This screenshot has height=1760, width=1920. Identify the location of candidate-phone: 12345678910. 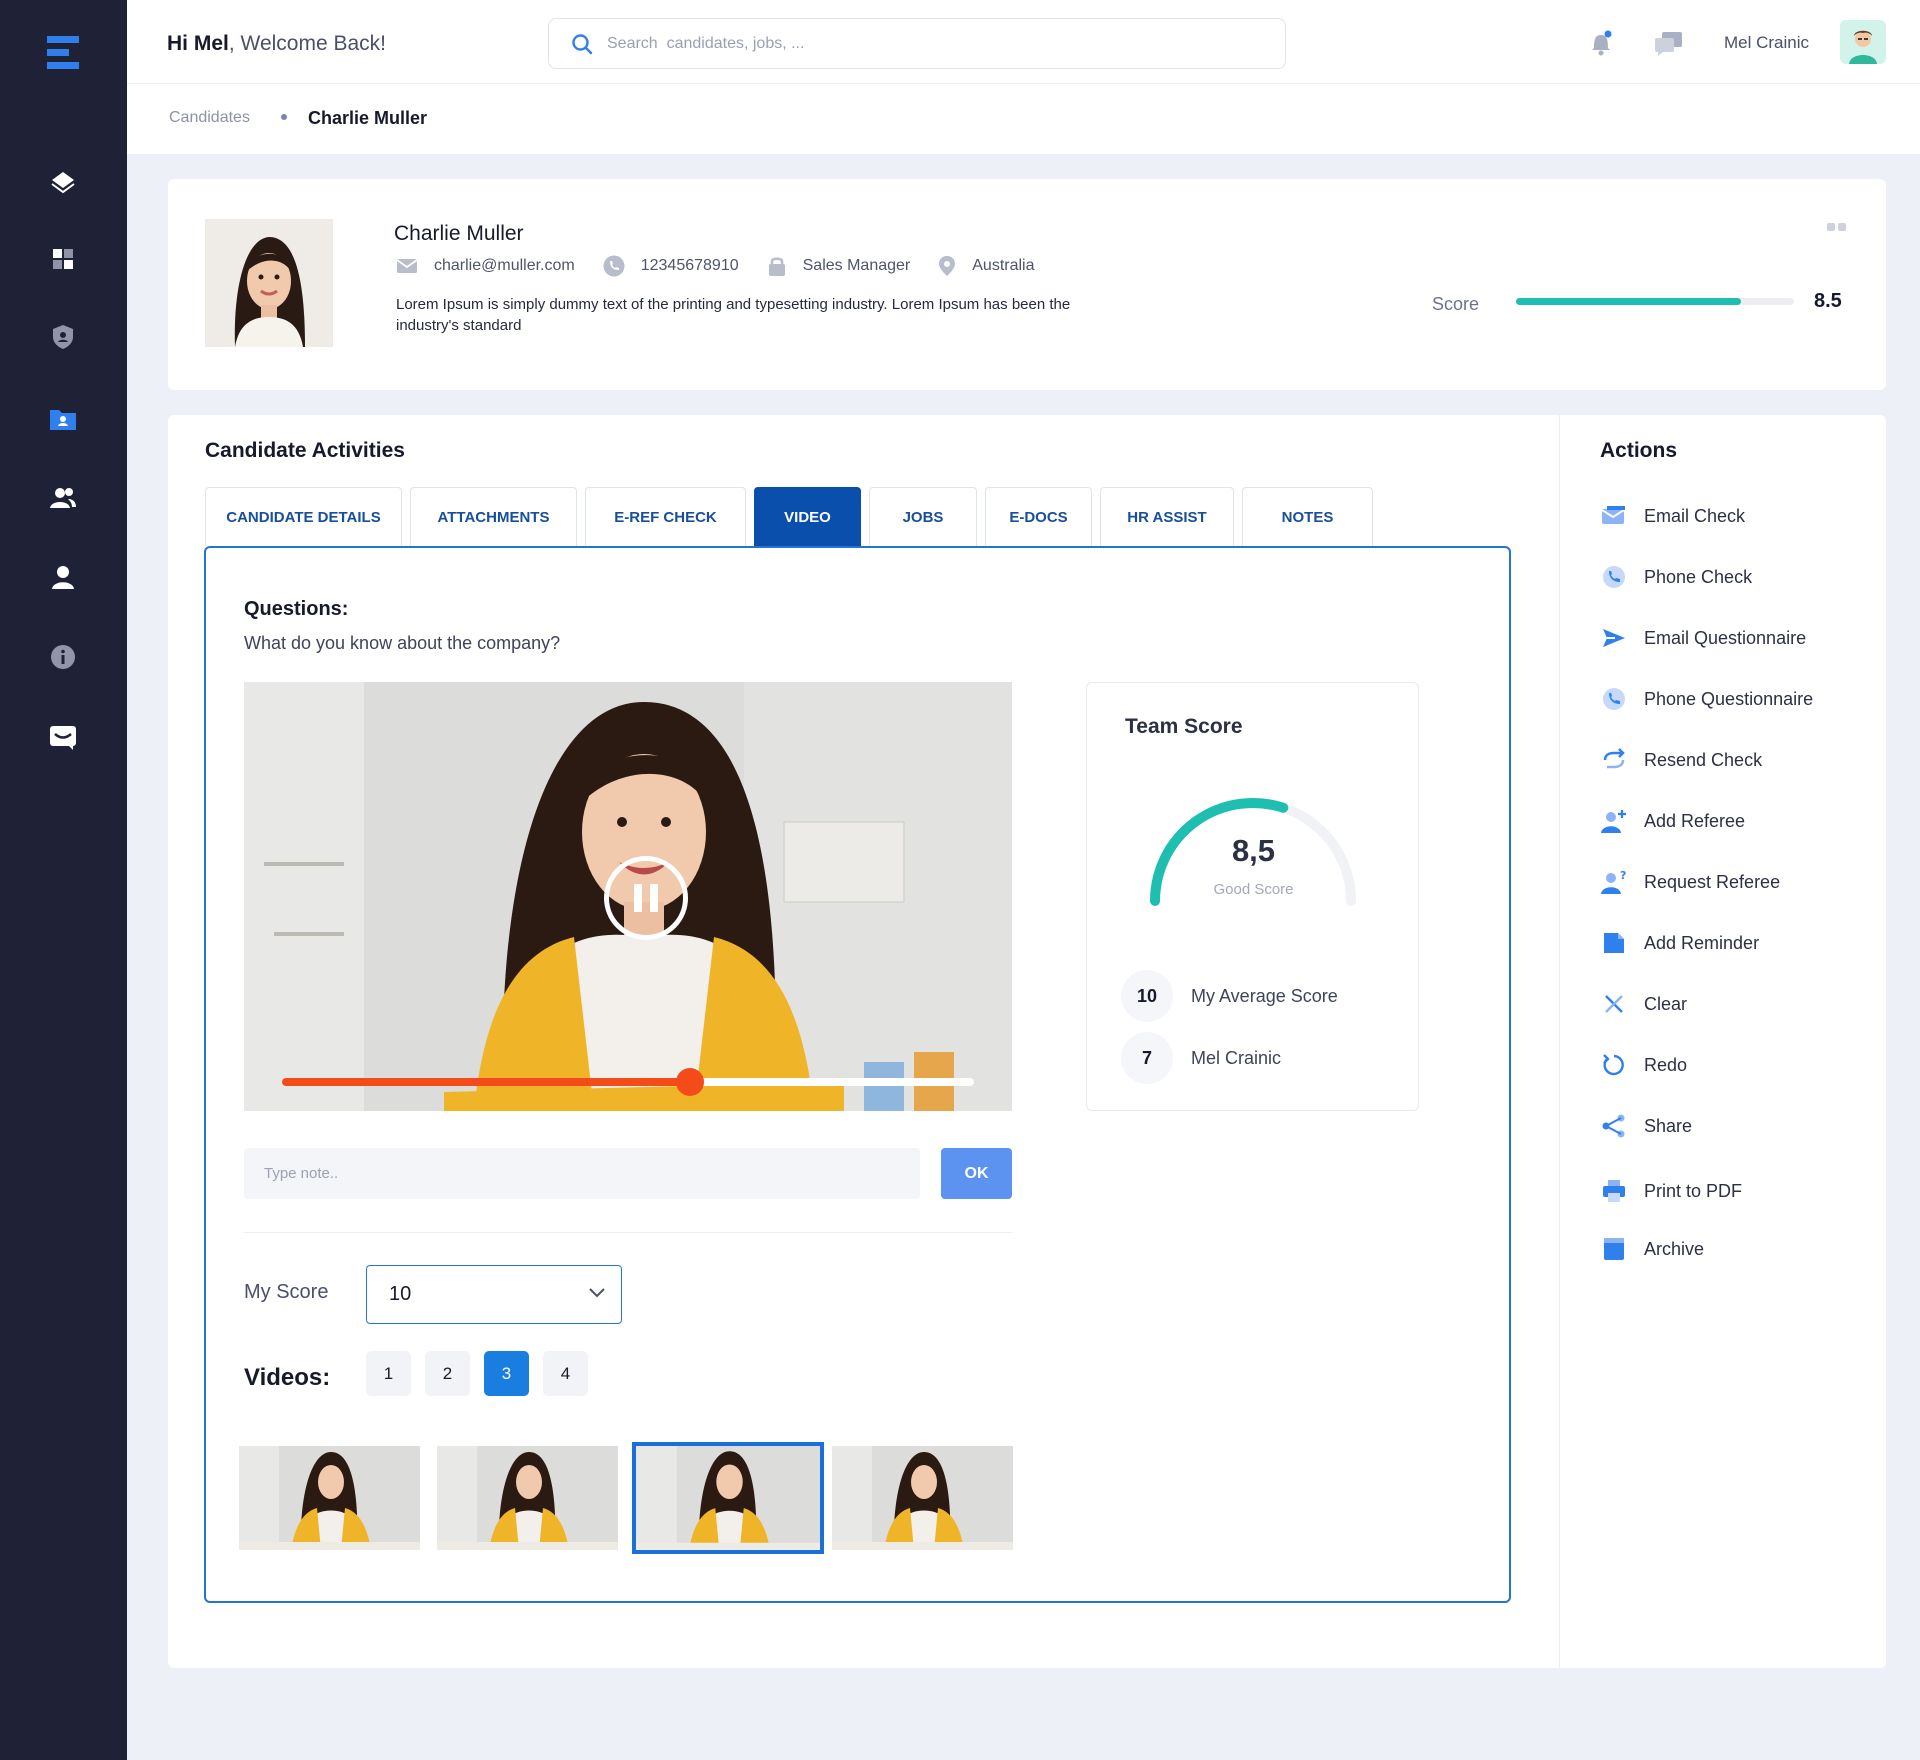
(671, 266).